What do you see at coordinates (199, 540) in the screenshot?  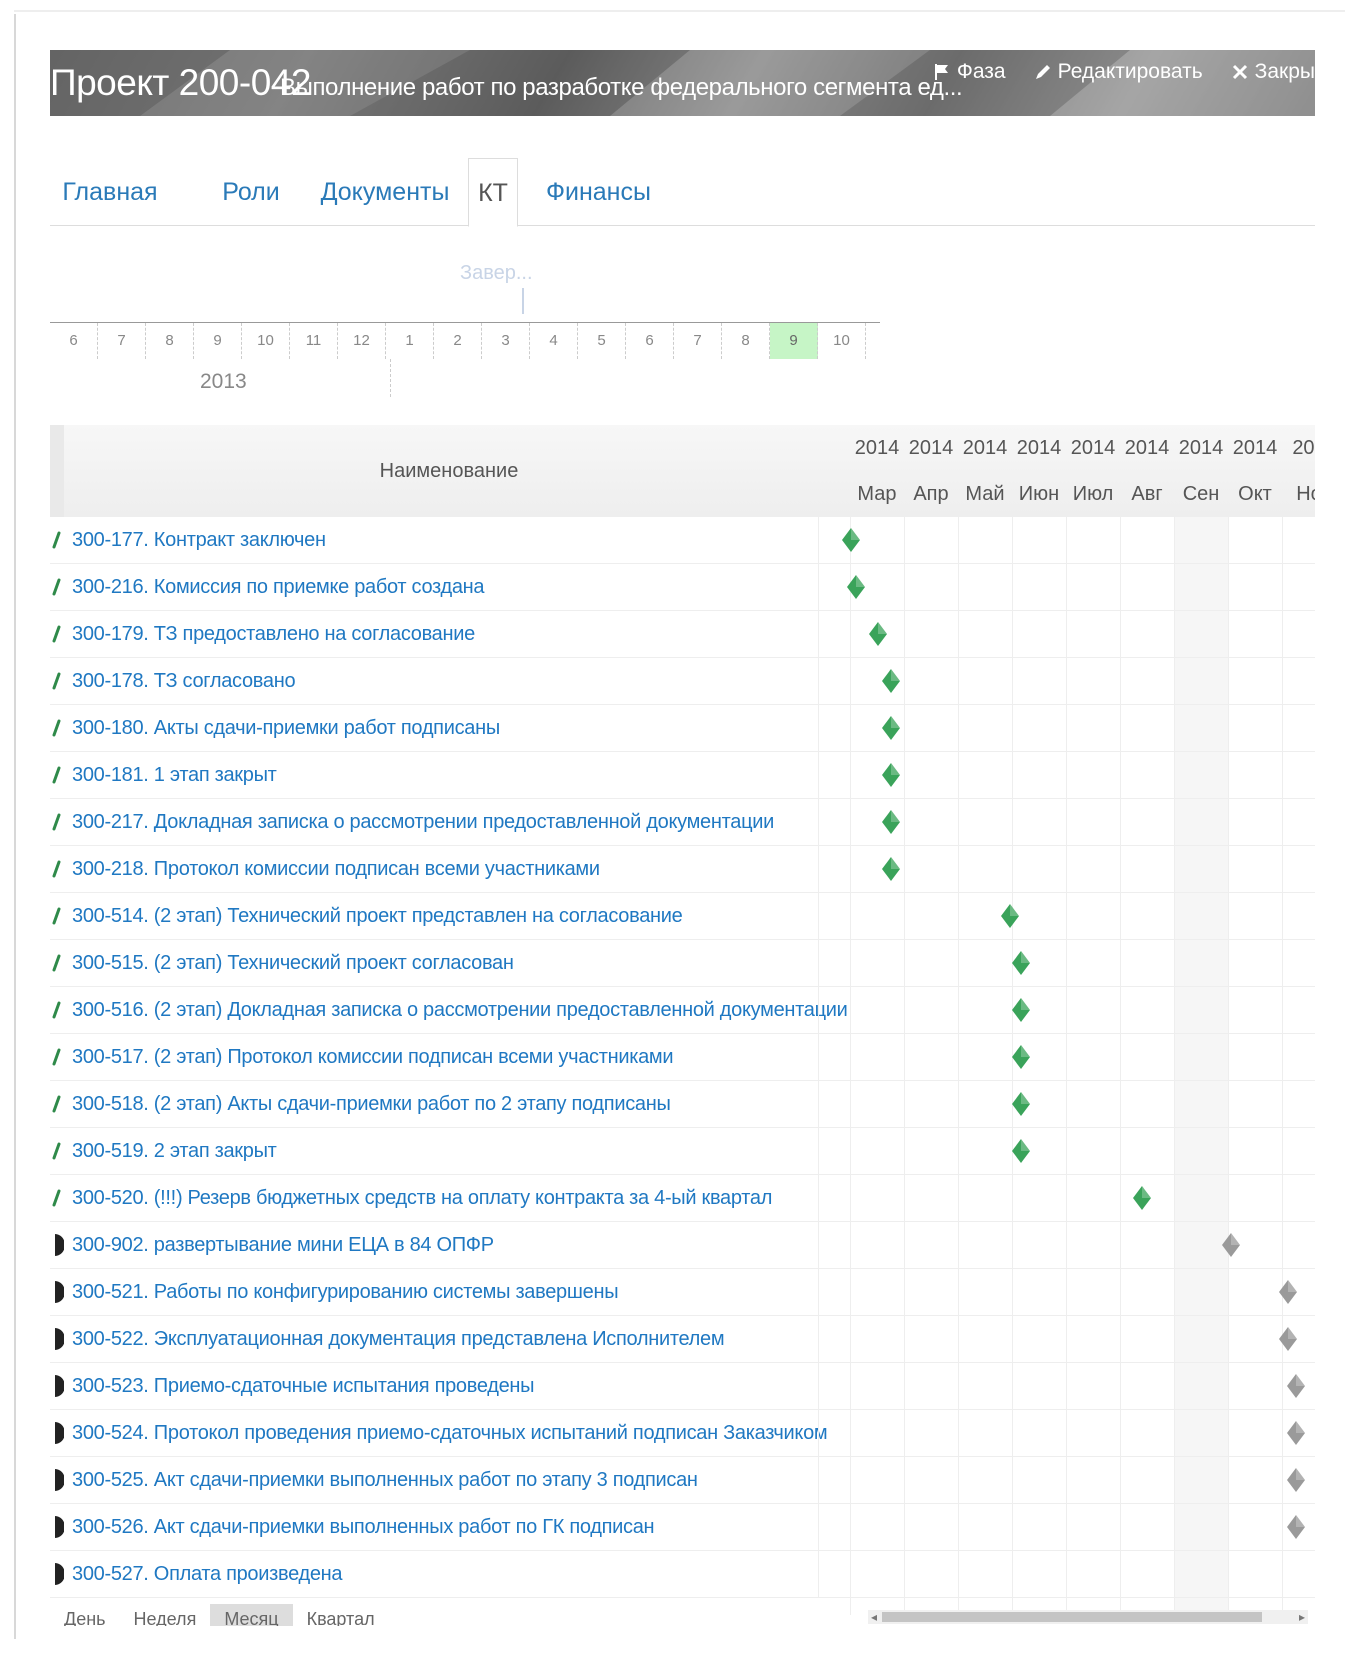 I see `milestone-link: 300-177. Контракт заключен` at bounding box center [199, 540].